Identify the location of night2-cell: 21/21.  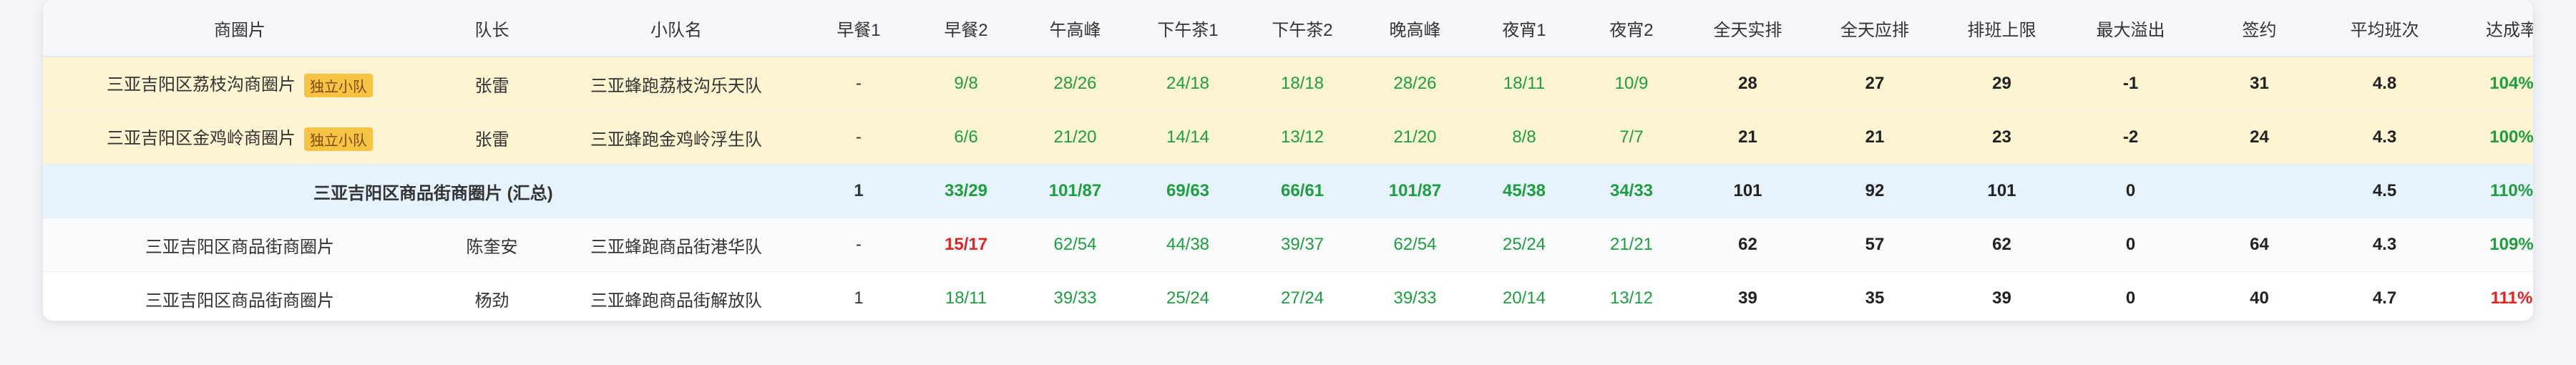
(1631, 245).